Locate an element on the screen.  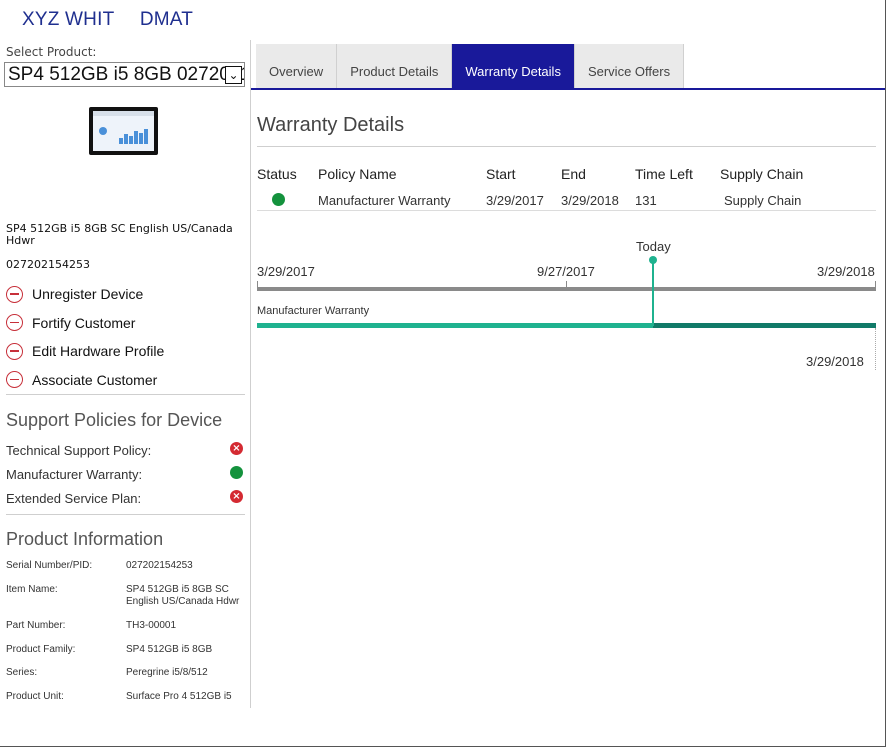
column-header-time-left: Time Left is located at coordinates (664, 174).